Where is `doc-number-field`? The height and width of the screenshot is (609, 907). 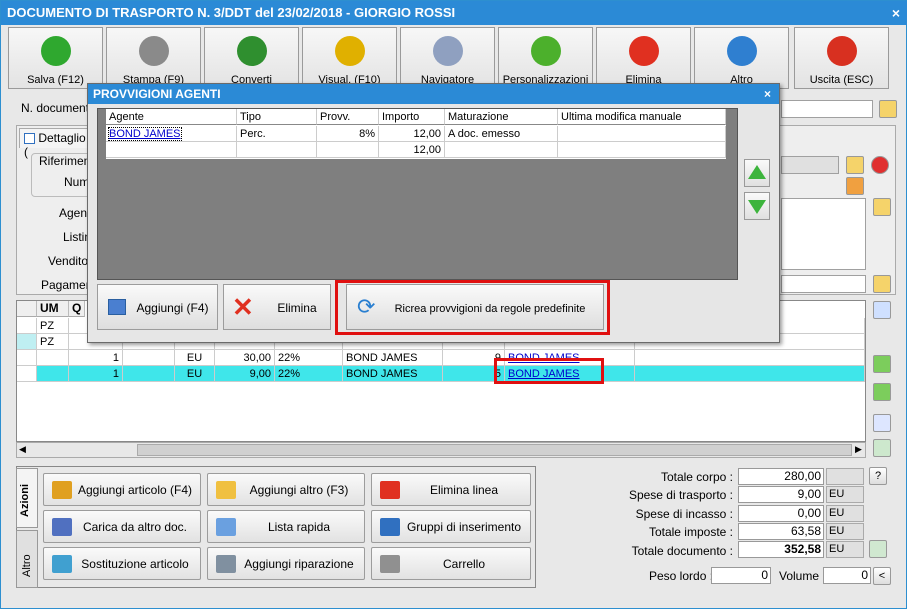
doc-number-field is located at coordinates (827, 109).